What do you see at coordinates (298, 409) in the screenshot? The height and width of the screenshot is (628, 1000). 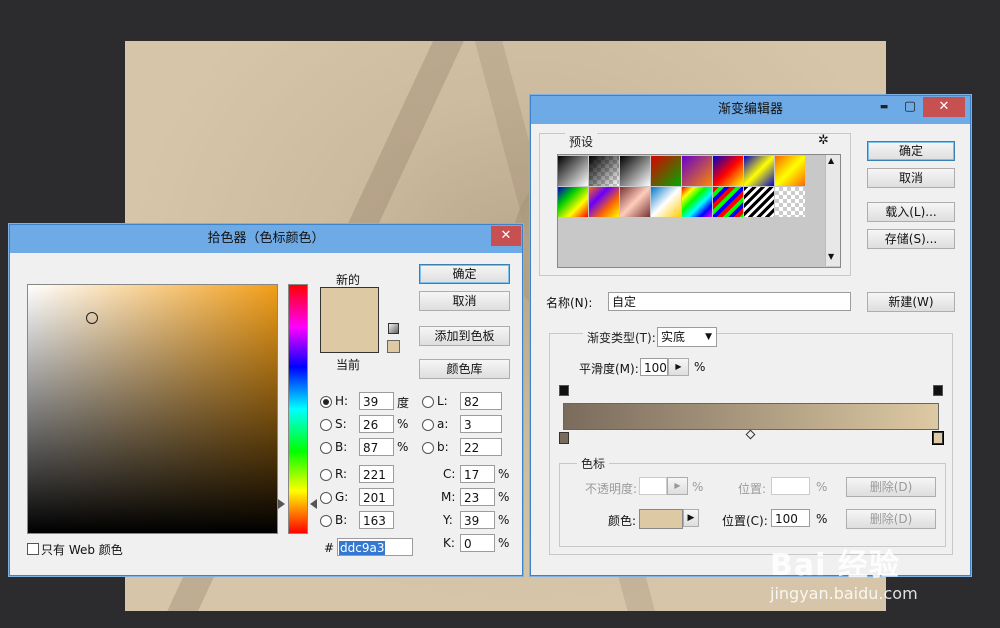 I see `hue-slider` at bounding box center [298, 409].